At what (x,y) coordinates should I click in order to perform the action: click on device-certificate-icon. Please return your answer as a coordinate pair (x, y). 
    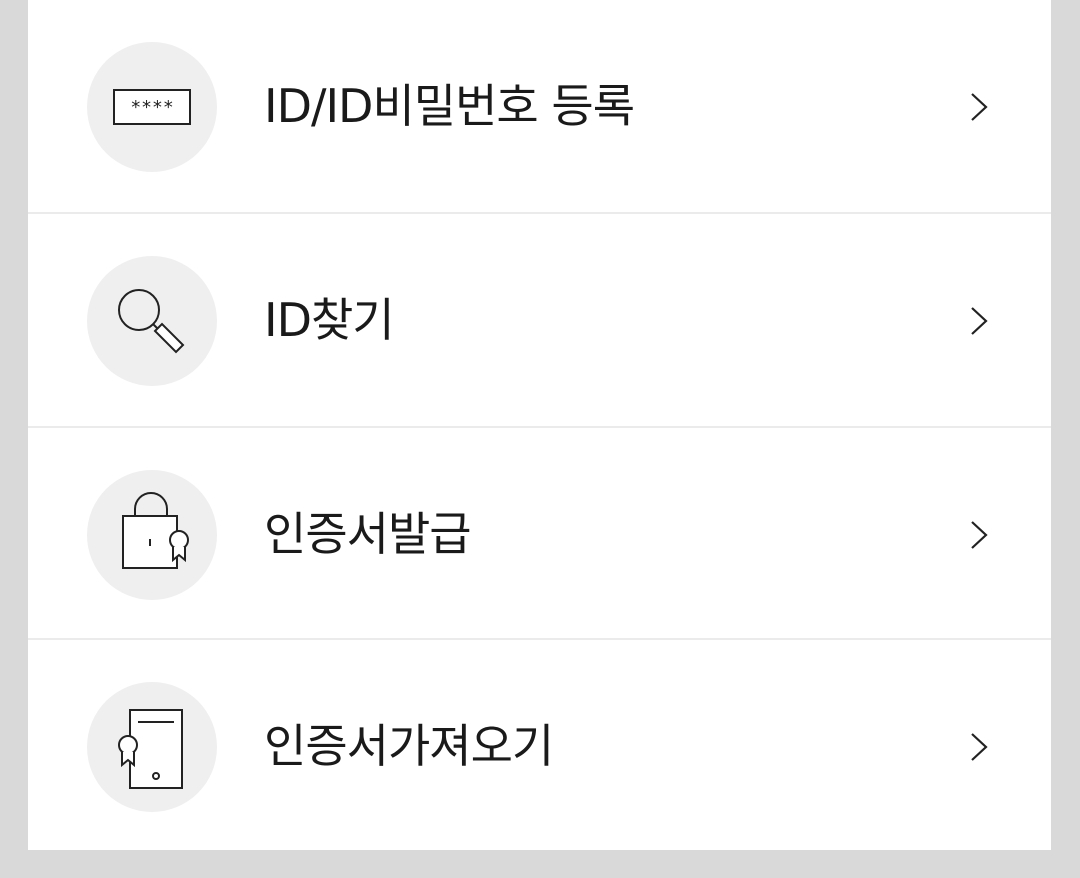
    Looking at the image, I should click on (152, 747).